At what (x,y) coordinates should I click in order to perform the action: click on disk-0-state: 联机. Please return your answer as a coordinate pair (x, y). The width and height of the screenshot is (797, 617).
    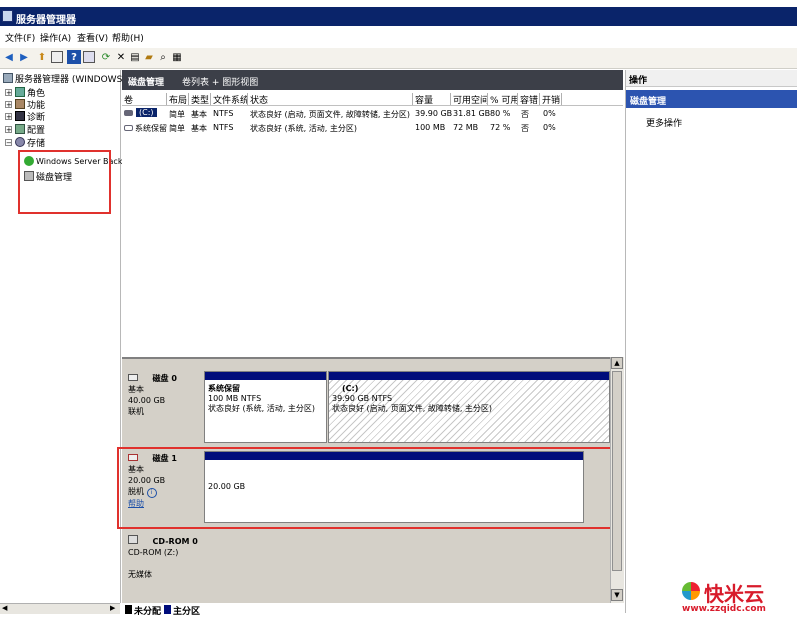
    Looking at the image, I should click on (136, 411).